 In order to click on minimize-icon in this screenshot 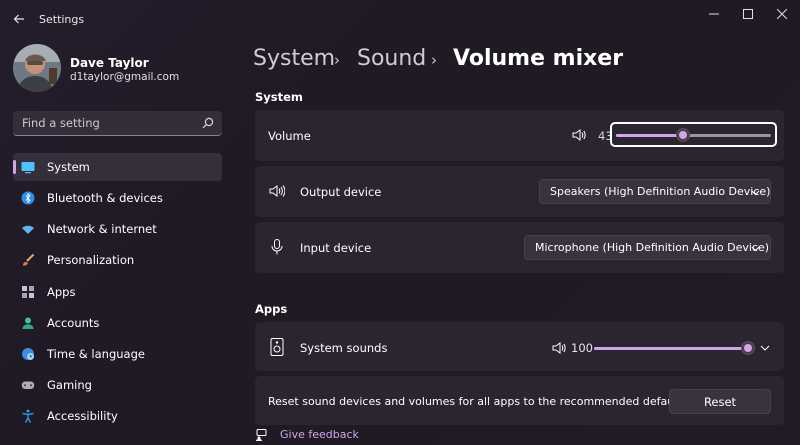, I will do `click(714, 14)`.